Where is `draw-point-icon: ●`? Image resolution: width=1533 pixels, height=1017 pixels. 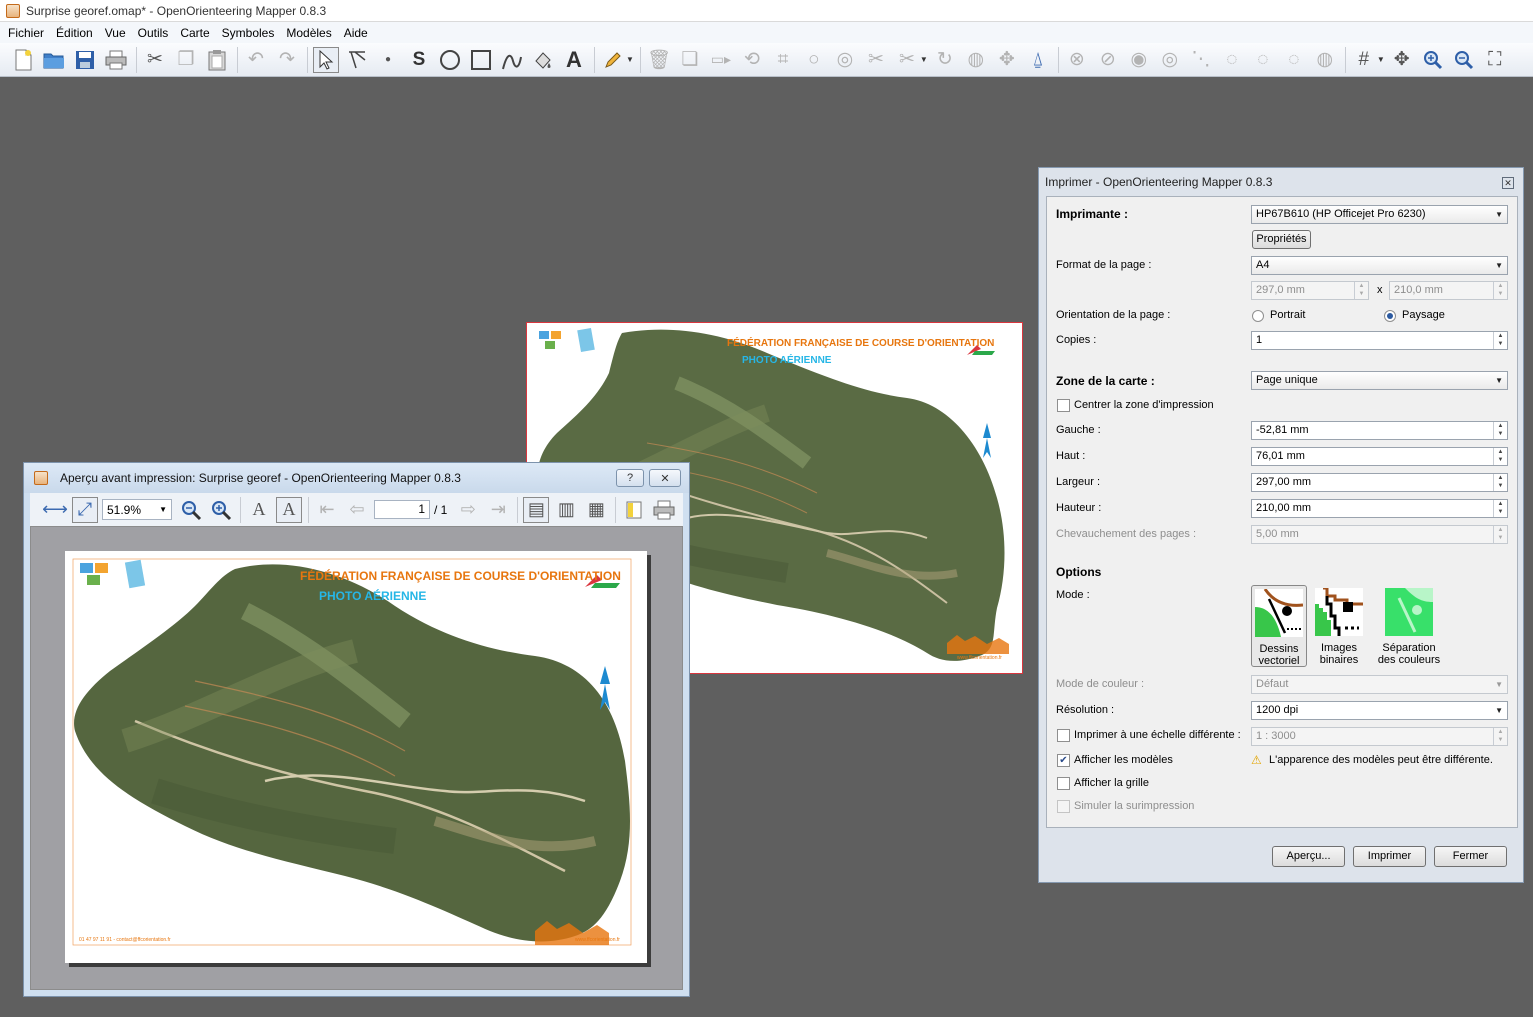 draw-point-icon: ● is located at coordinates (388, 60).